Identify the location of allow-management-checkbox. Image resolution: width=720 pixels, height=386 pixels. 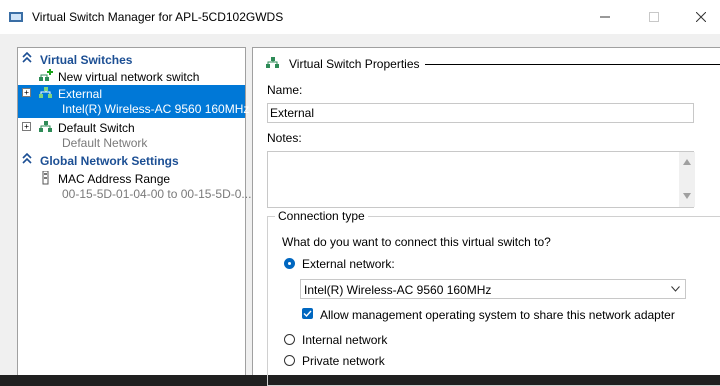
(307, 313).